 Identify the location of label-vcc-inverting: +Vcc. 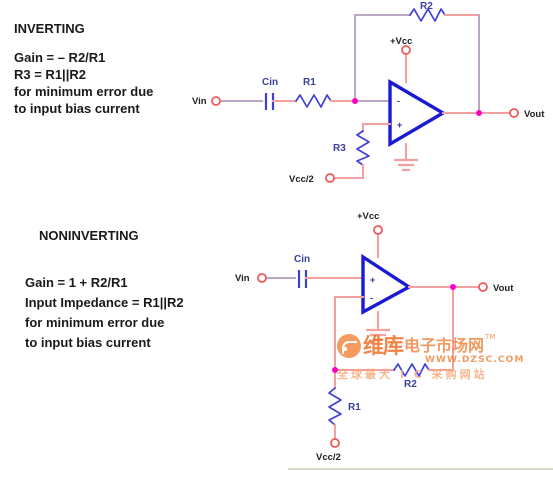
(401, 41).